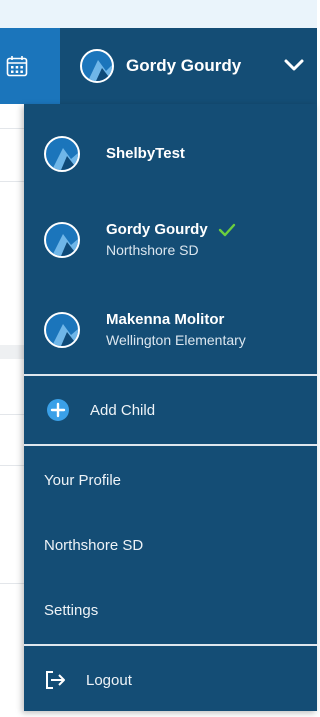 This screenshot has width=320, height=717. I want to click on menu-item-label: Your Profile, so click(82, 480).